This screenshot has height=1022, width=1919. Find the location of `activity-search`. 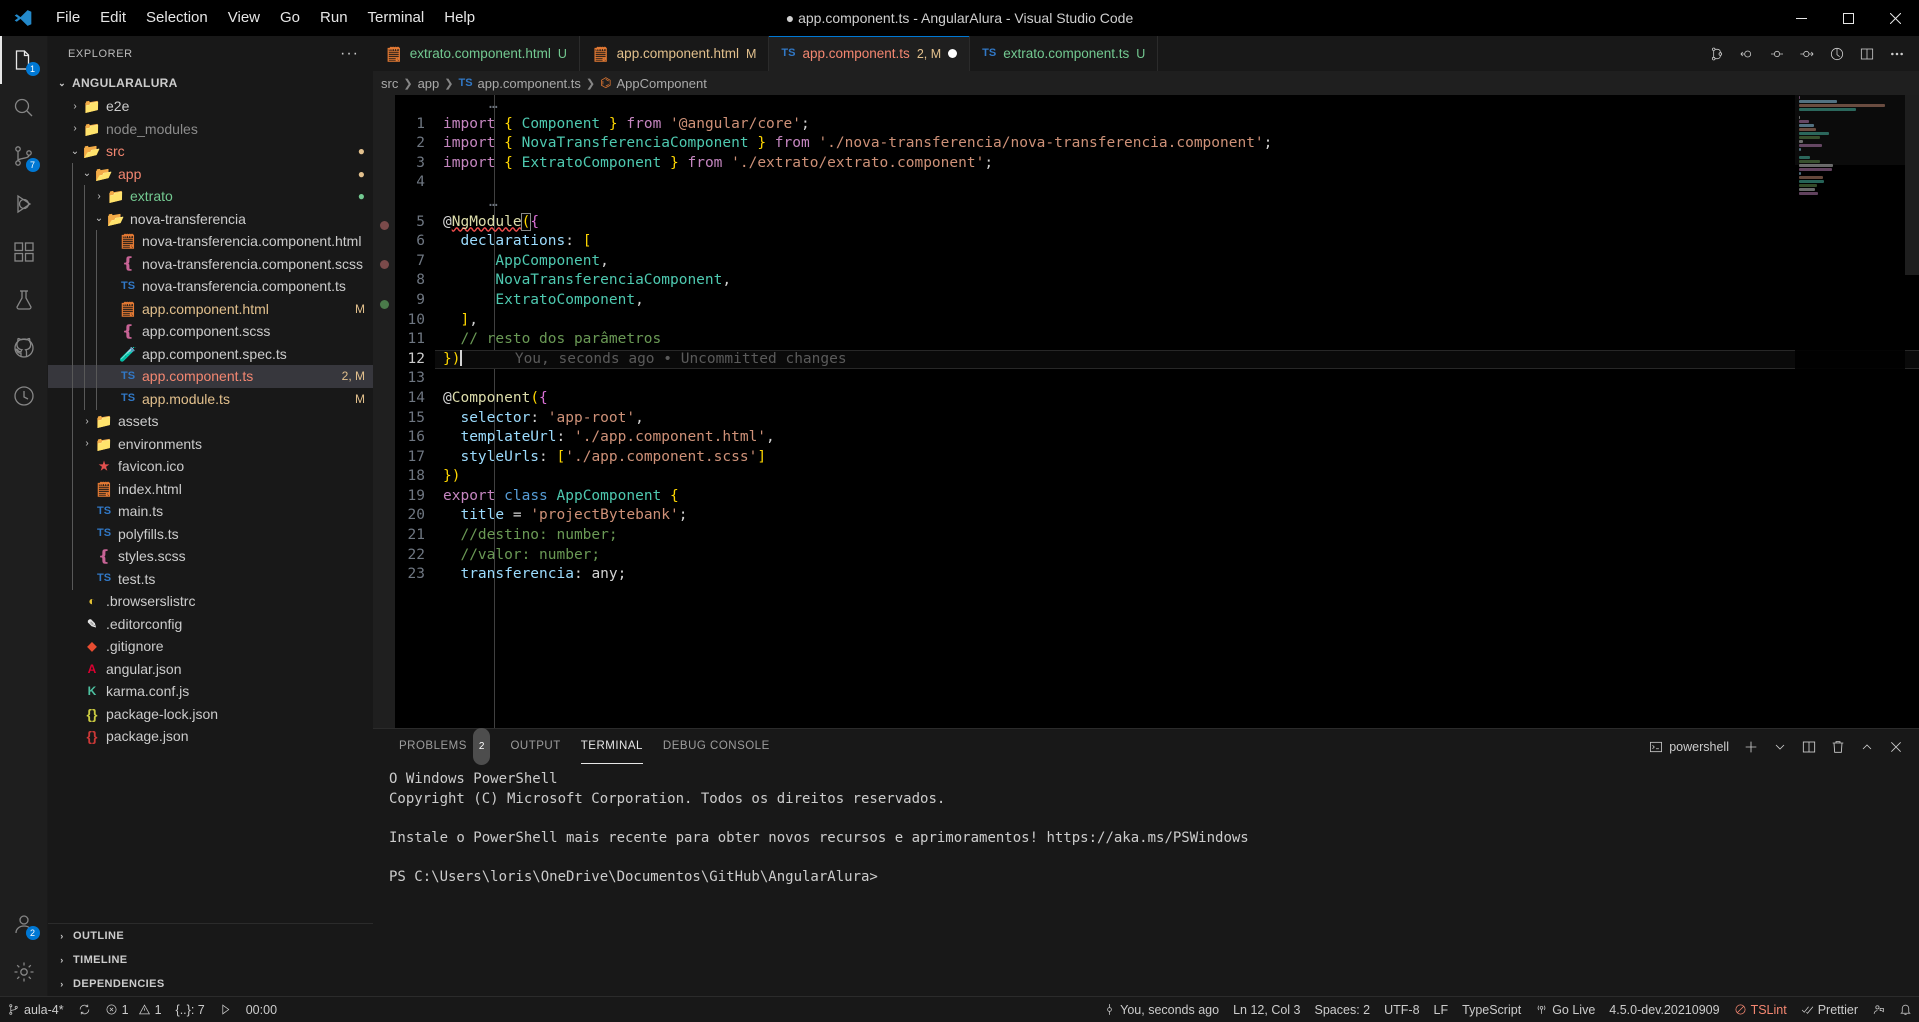

activity-search is located at coordinates (24, 108).